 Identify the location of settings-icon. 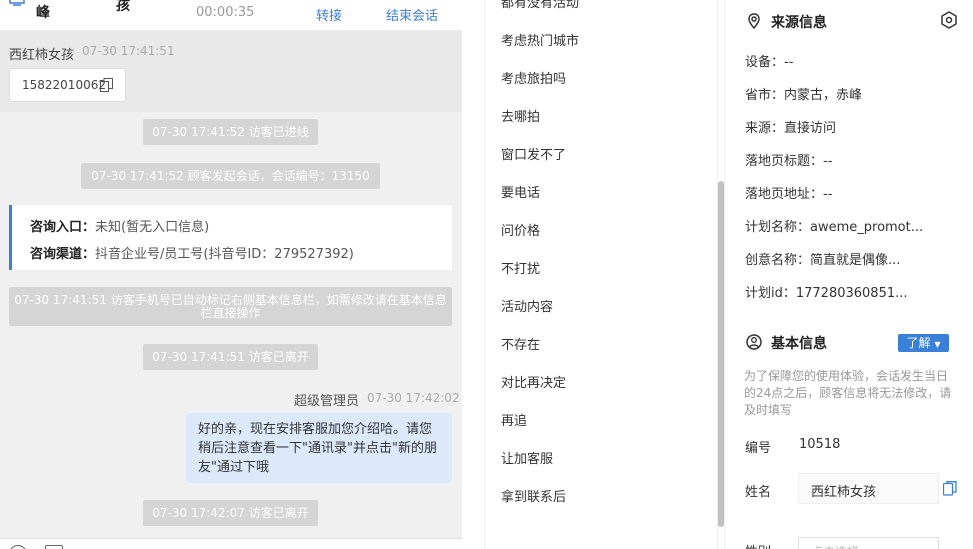
(949, 20).